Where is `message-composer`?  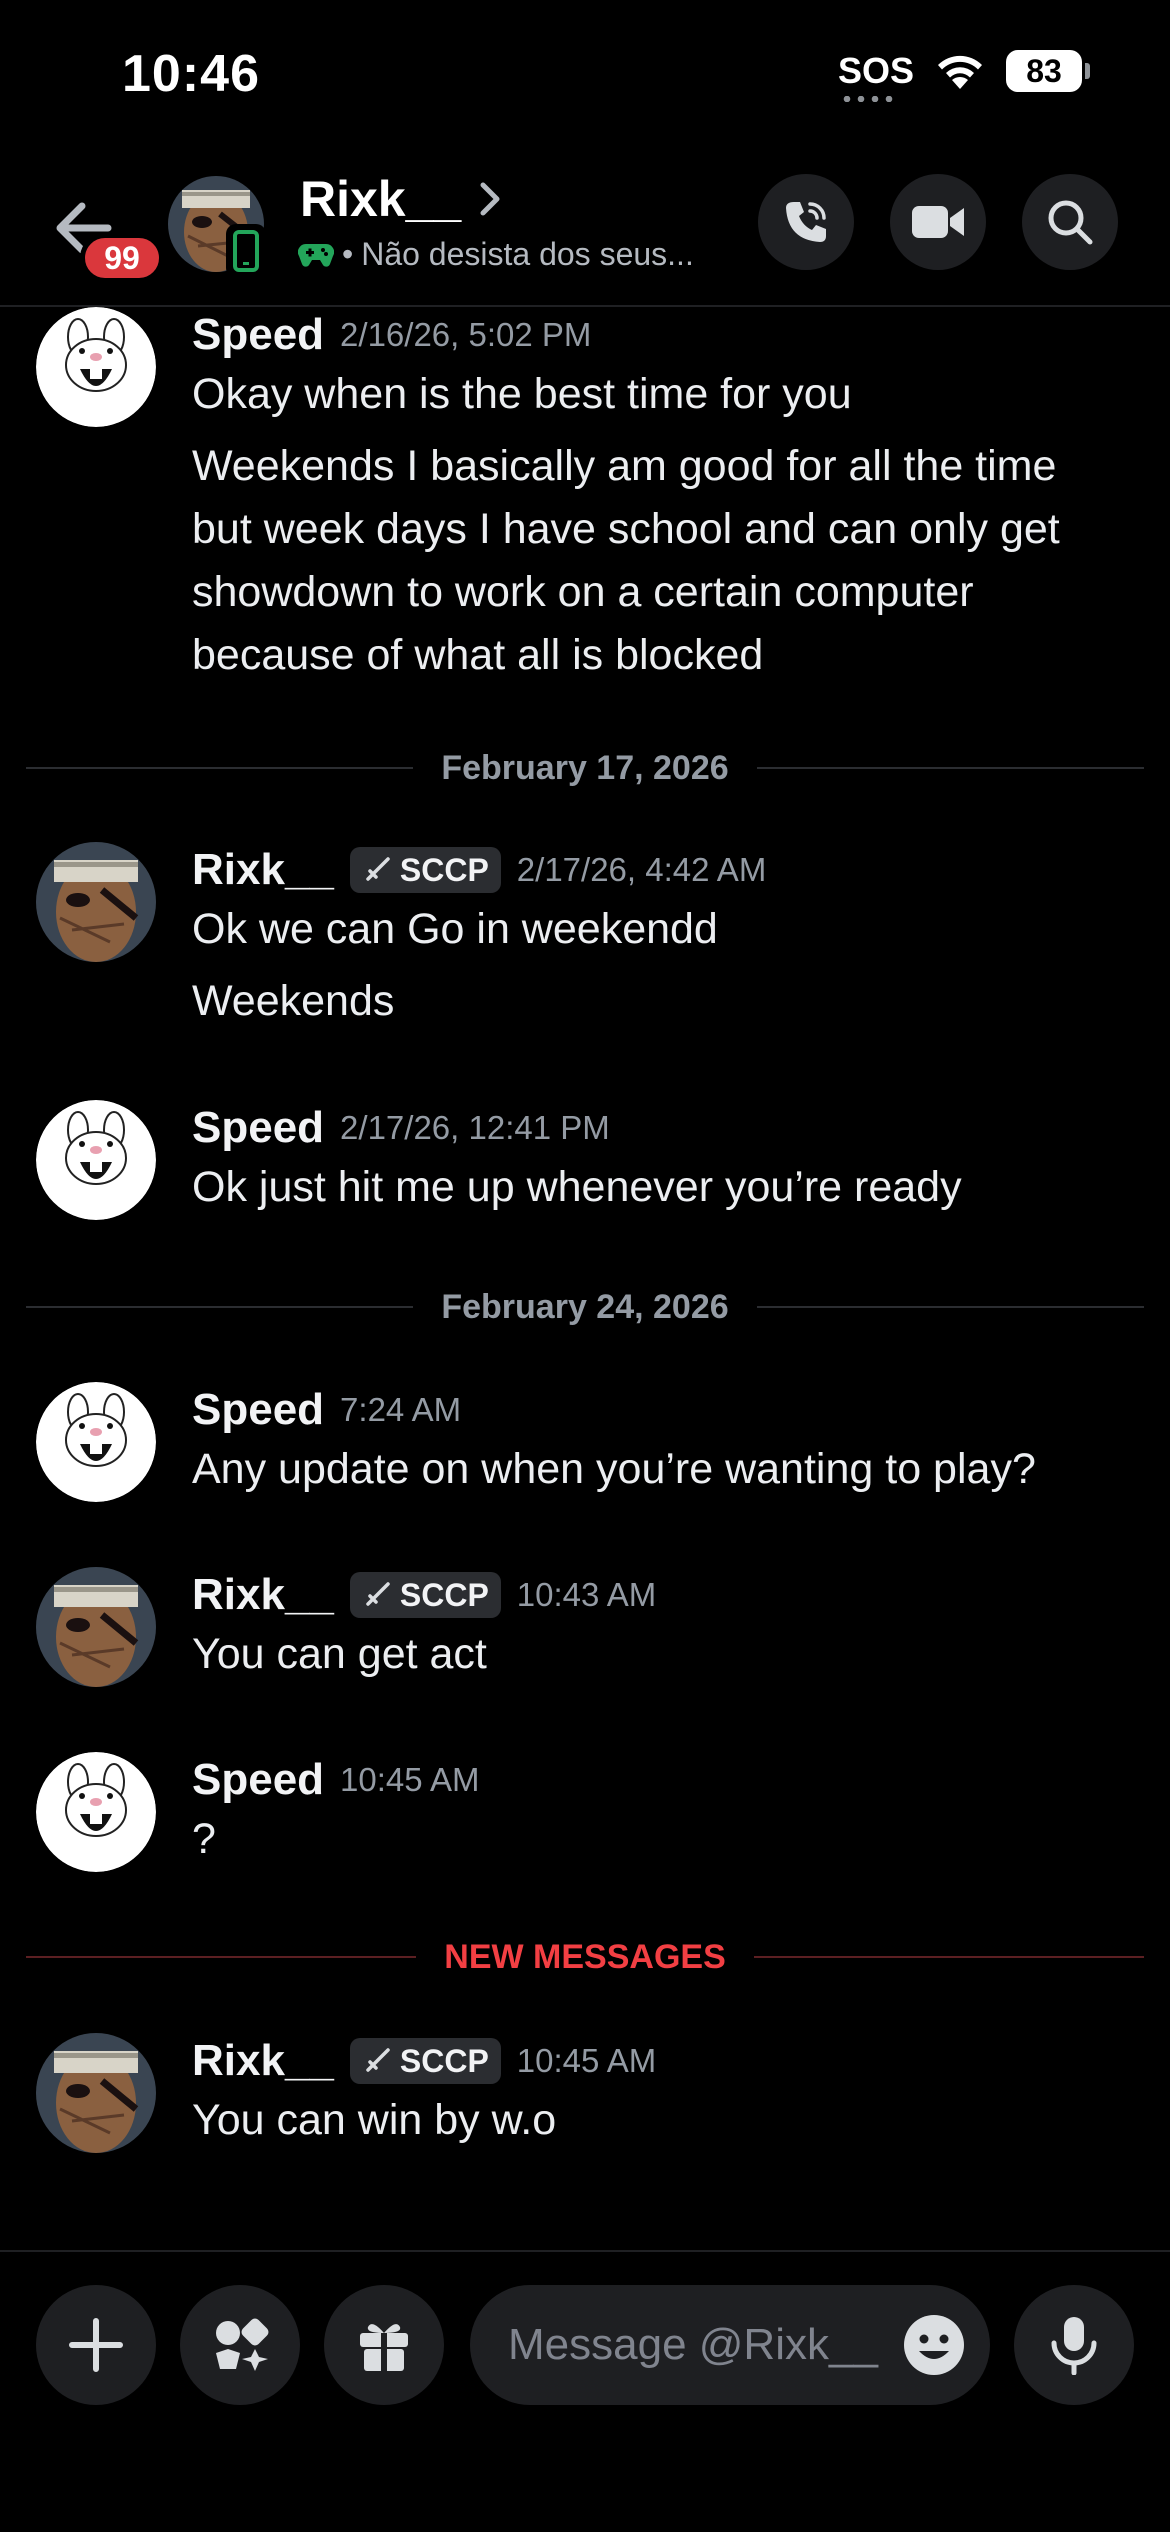 message-composer is located at coordinates (585, 2391).